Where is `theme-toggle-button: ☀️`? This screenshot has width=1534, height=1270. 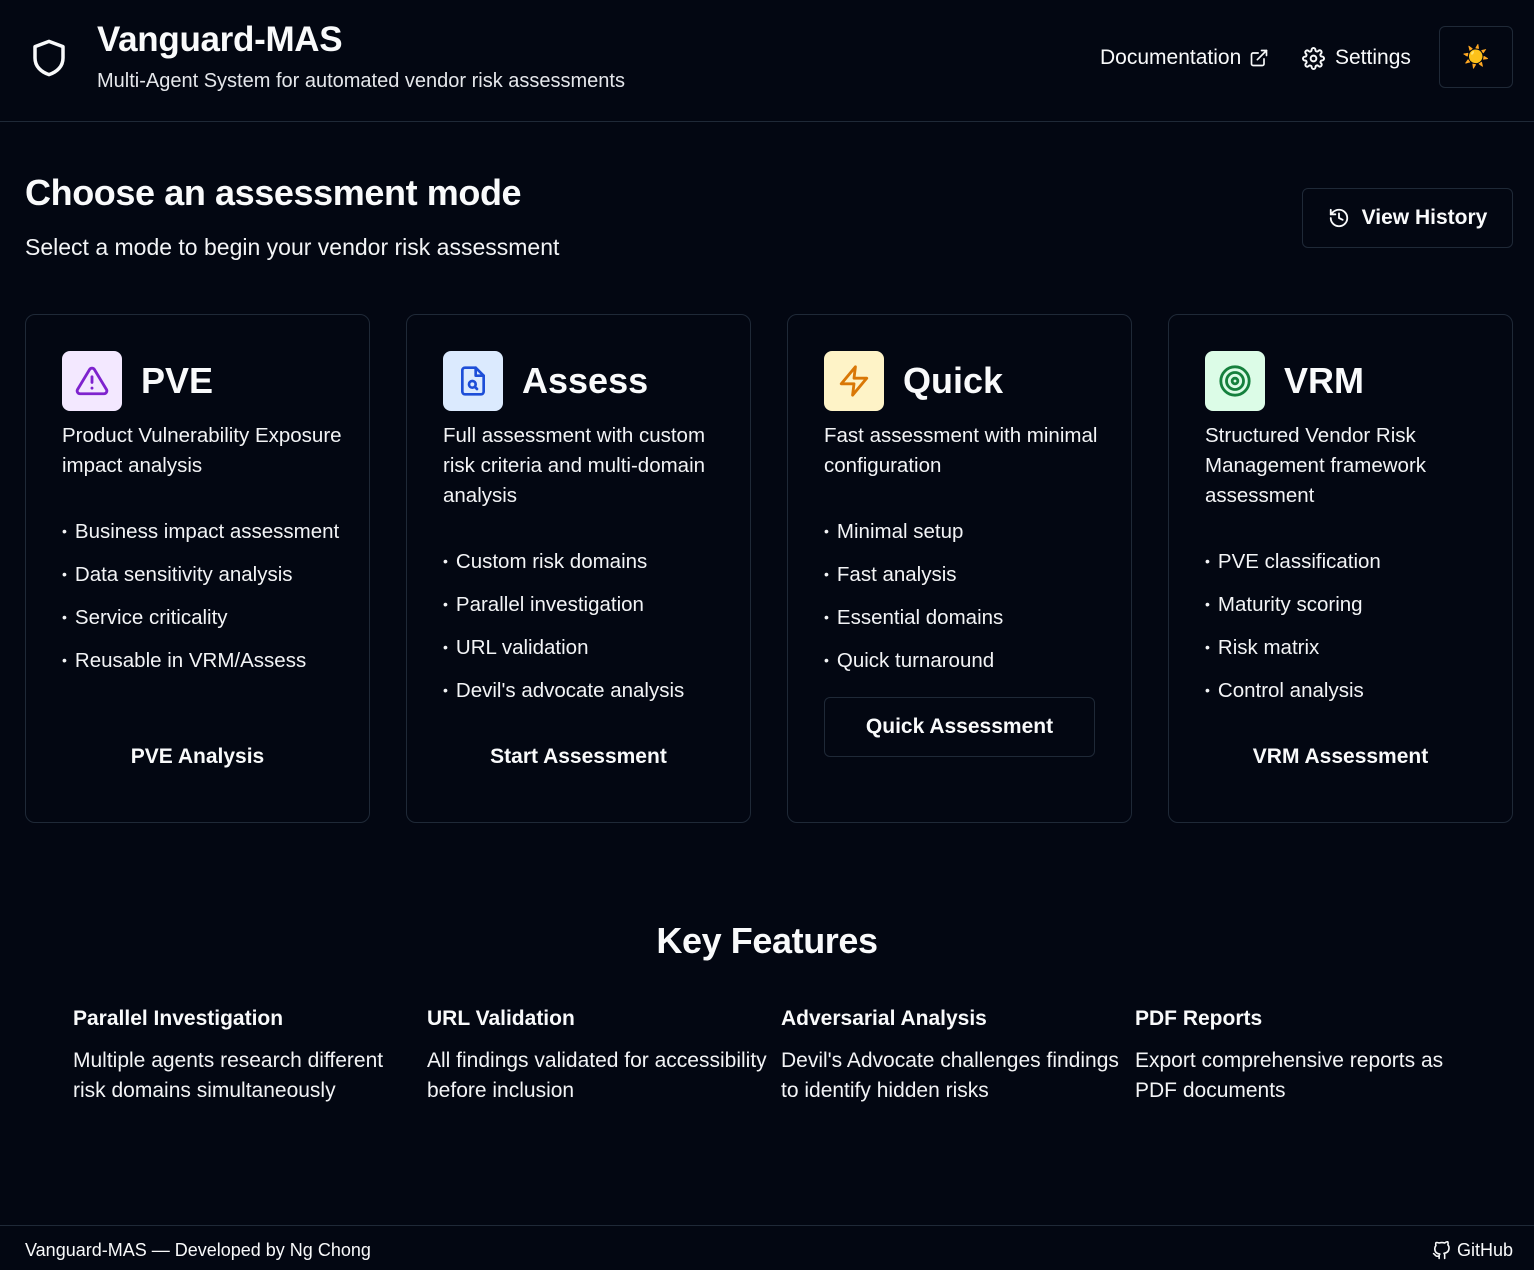
theme-toggle-button: ☀️ is located at coordinates (1476, 57).